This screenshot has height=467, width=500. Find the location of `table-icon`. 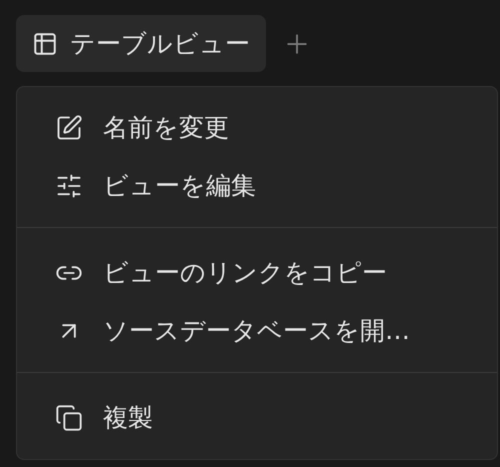

table-icon is located at coordinates (45, 43).